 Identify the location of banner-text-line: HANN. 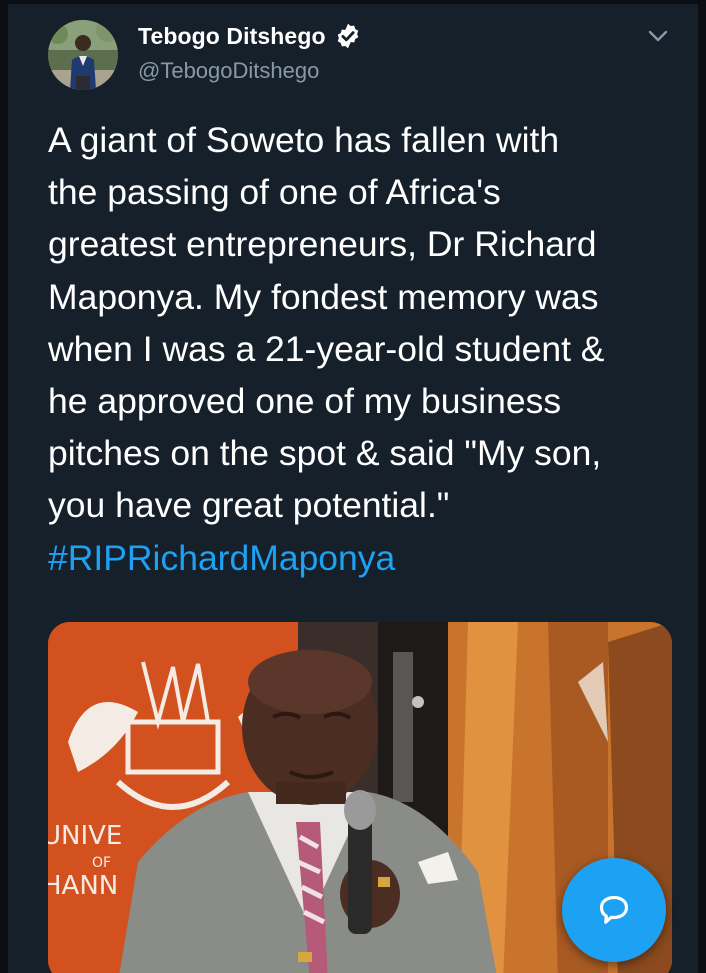
(83, 886).